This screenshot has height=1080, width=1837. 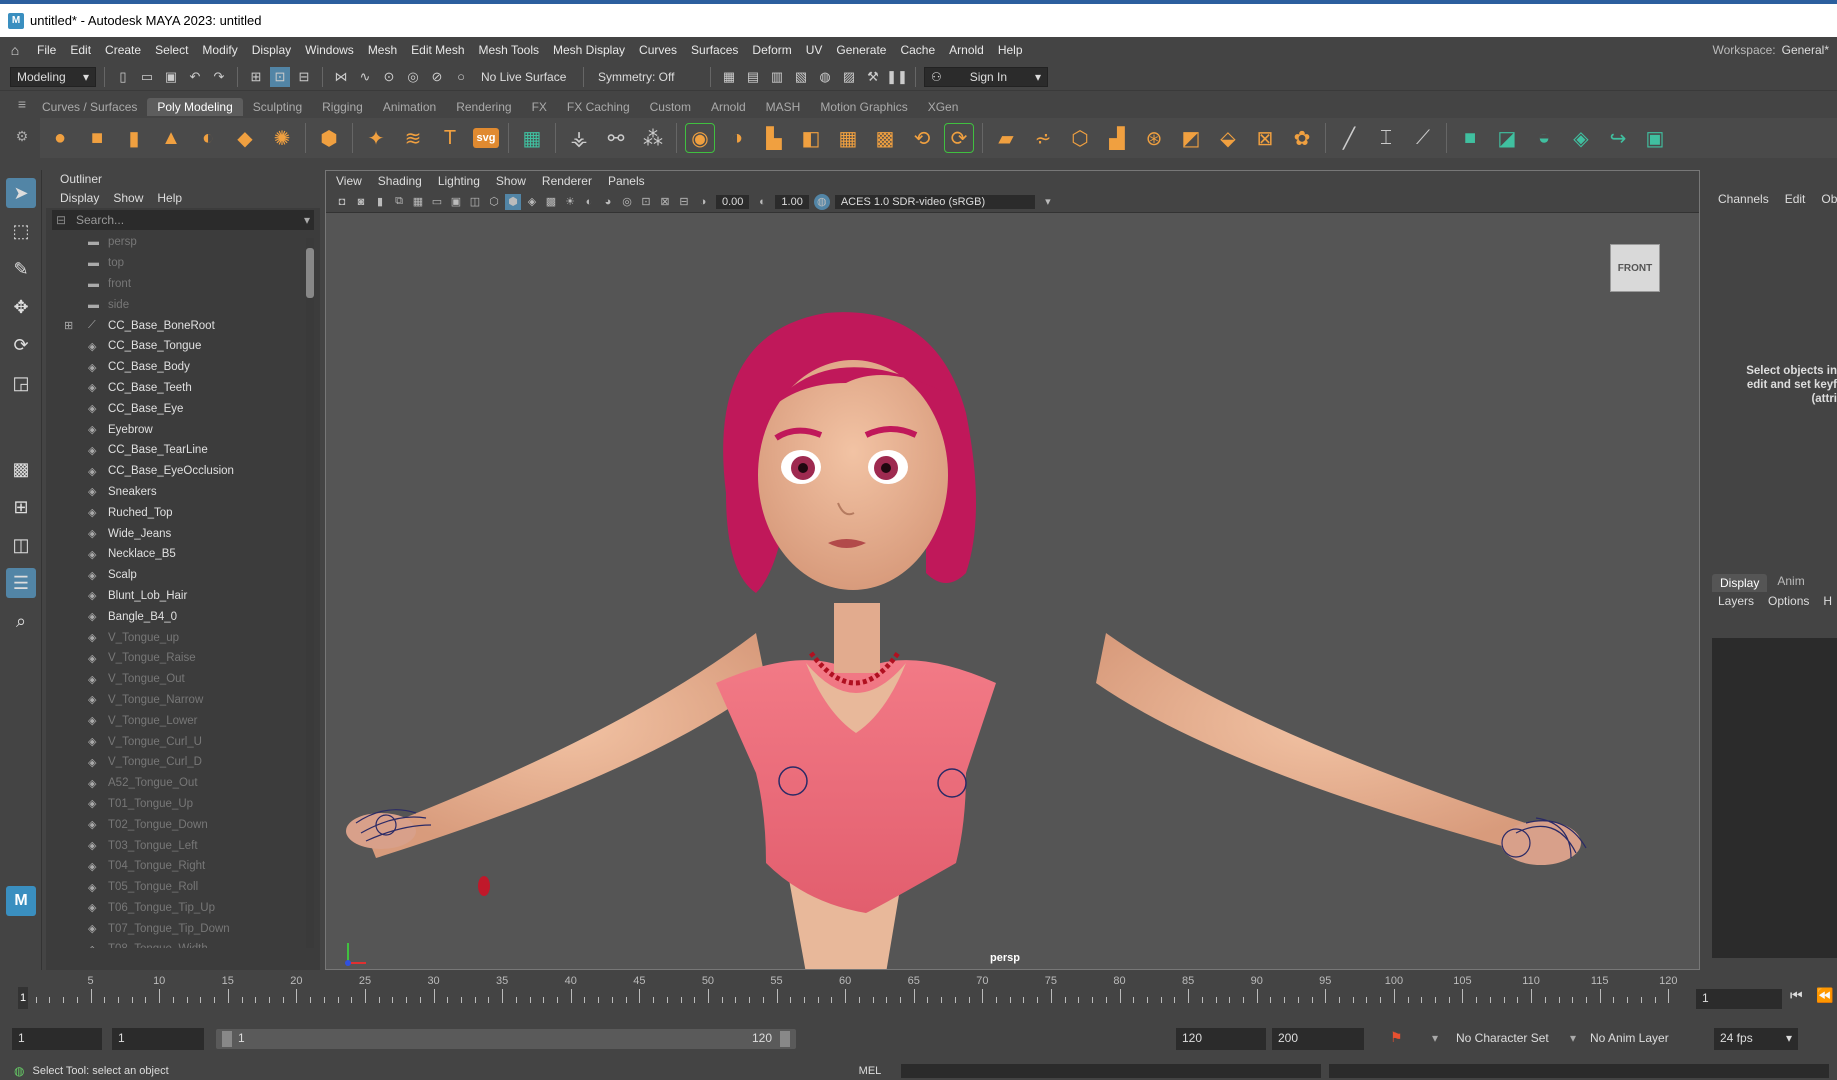 I want to click on bridge-icon: ⩫, so click(x=1043, y=138).